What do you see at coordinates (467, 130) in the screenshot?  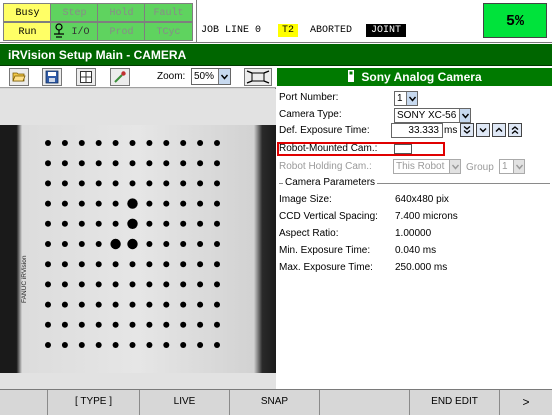 I see `decrement-fast-button` at bounding box center [467, 130].